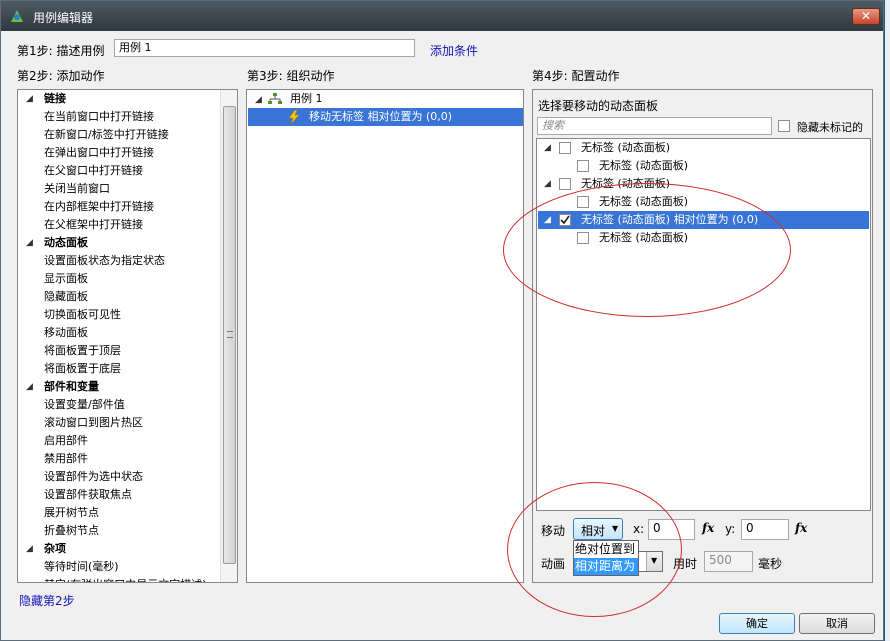 The height and width of the screenshot is (641, 890). What do you see at coordinates (66, 441) in the screenshot?
I see `action-item: 启用部件` at bounding box center [66, 441].